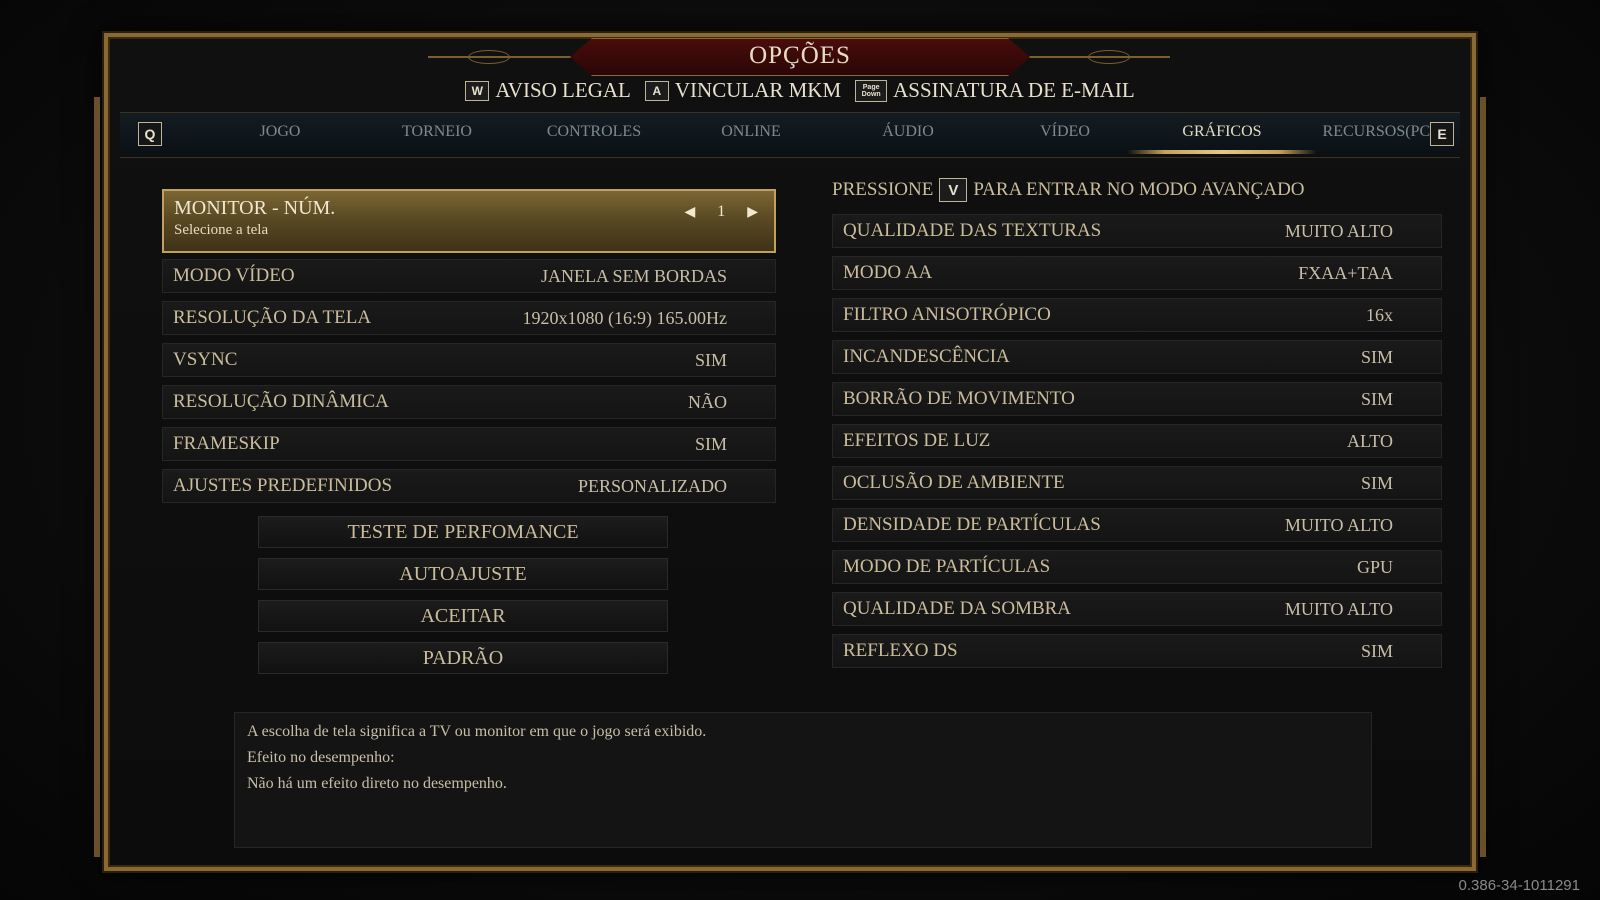  Describe the element at coordinates (563, 90) in the screenshot. I see `submenu-legal-label: AVISO LEGAL` at that location.